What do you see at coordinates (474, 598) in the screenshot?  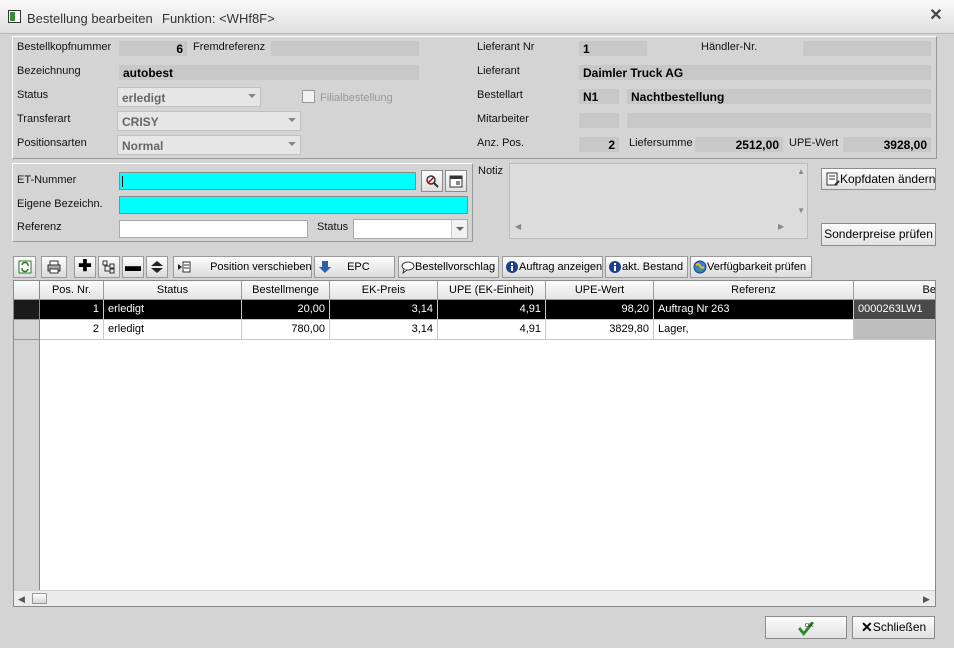 I see `horizontal-scrollbar: ◀ ▶` at bounding box center [474, 598].